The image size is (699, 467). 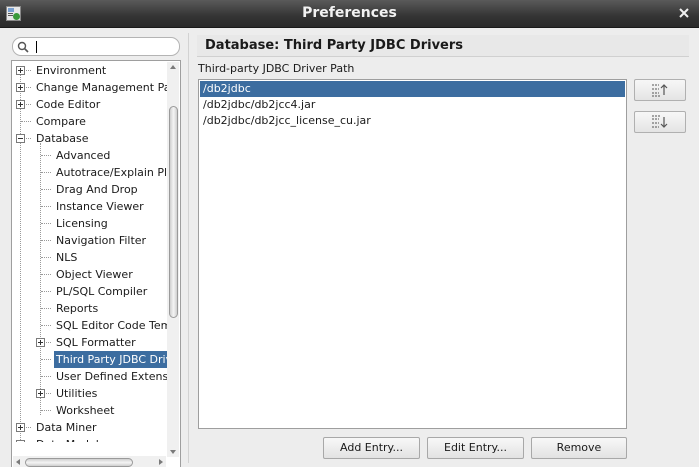 I want to click on tree-item: Instance Viewer, so click(x=89, y=206).